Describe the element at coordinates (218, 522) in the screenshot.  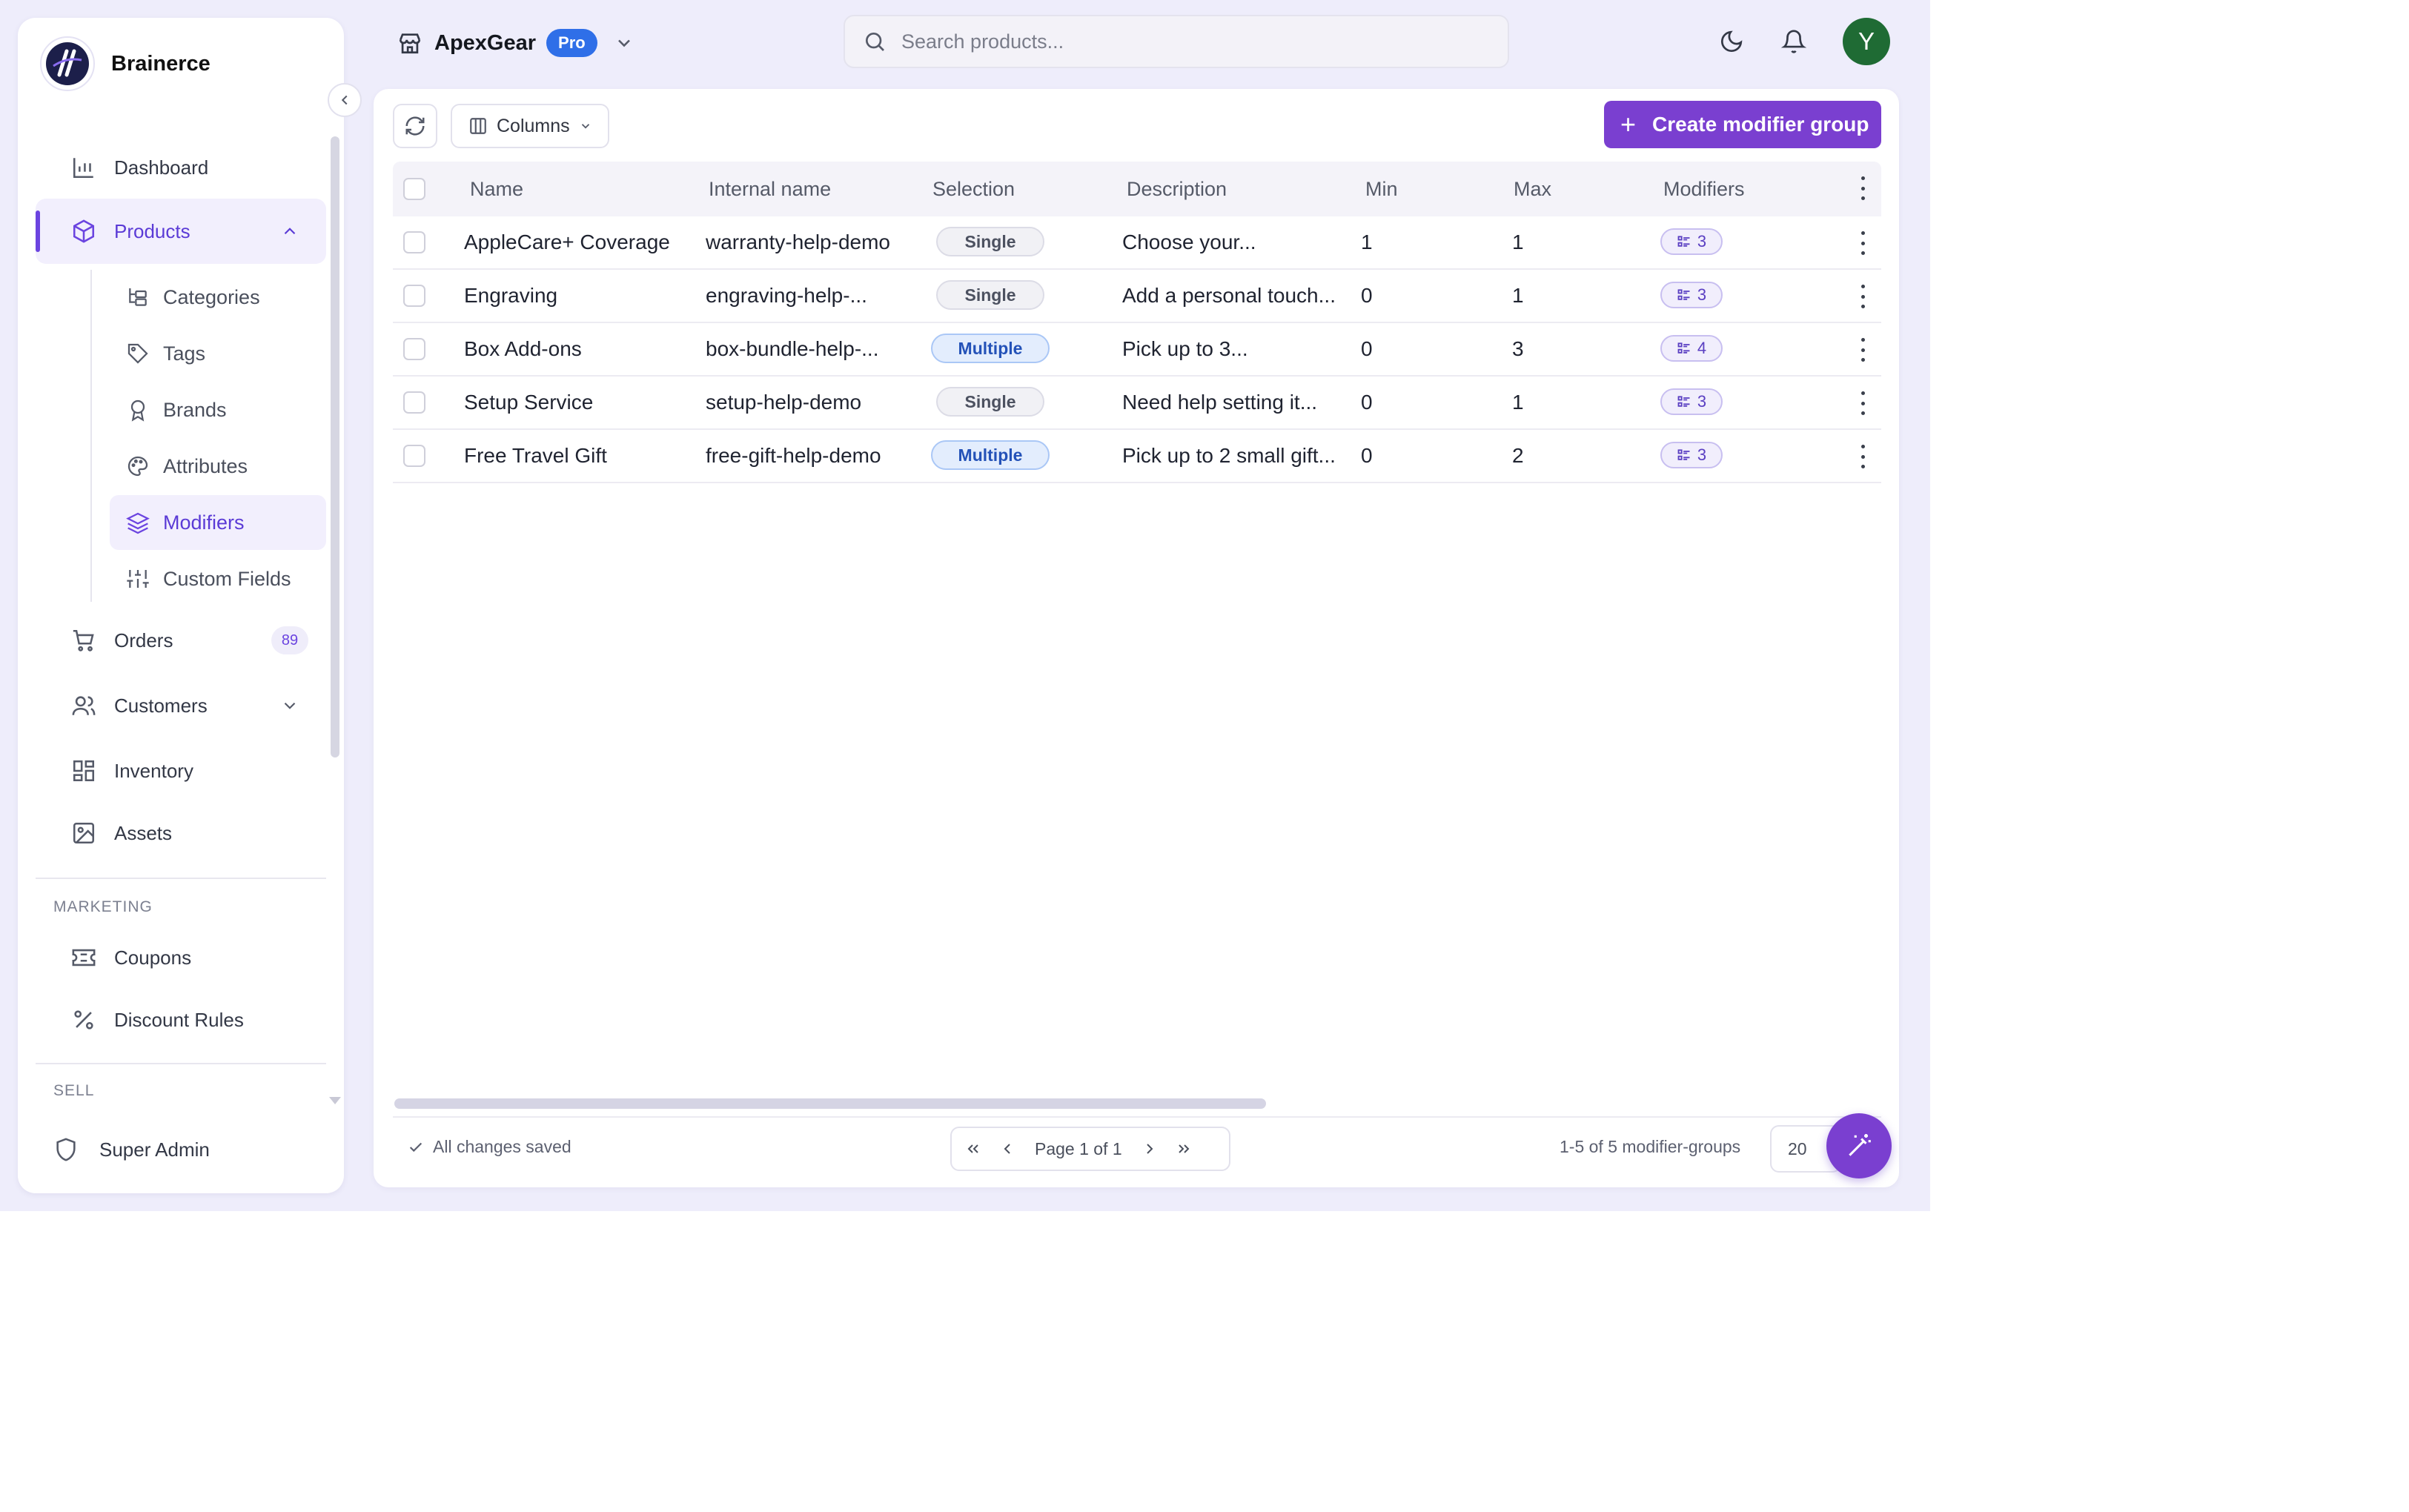
I see `sidebar-item-modifiers: Modifiers` at that location.